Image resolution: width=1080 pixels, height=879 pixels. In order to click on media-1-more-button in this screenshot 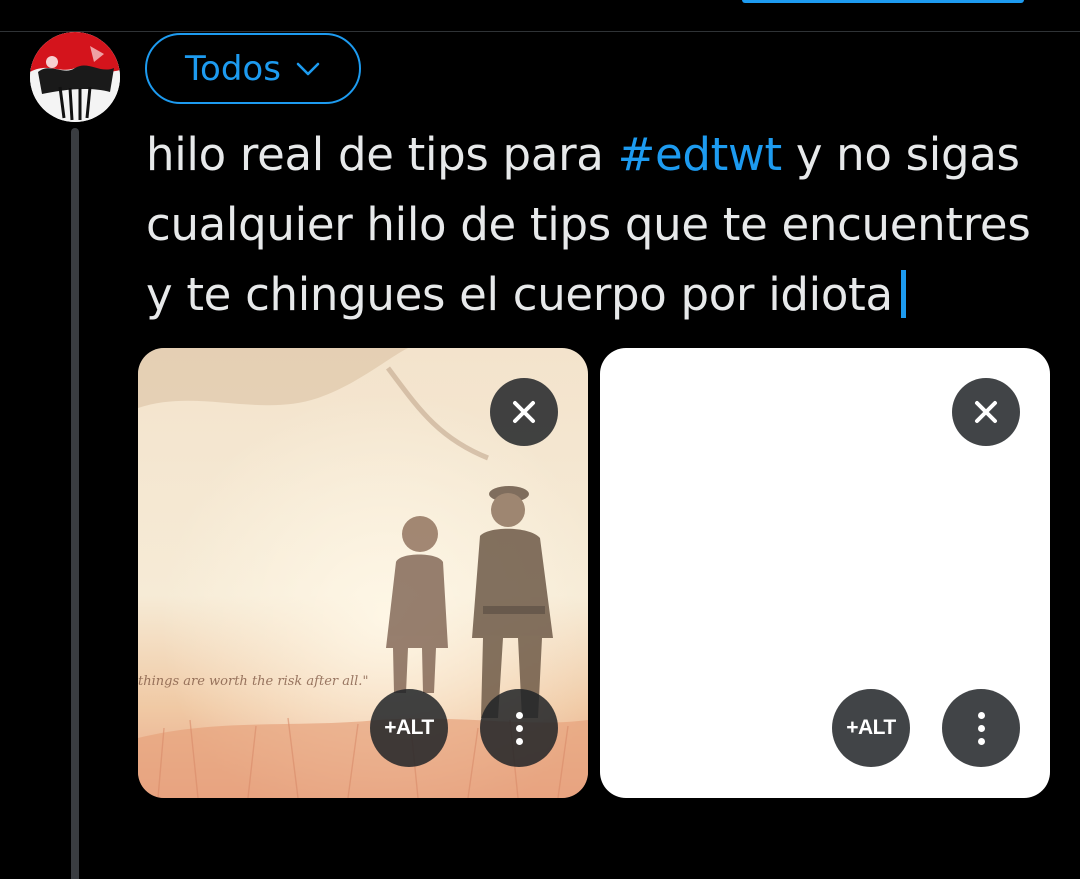, I will do `click(519, 728)`.